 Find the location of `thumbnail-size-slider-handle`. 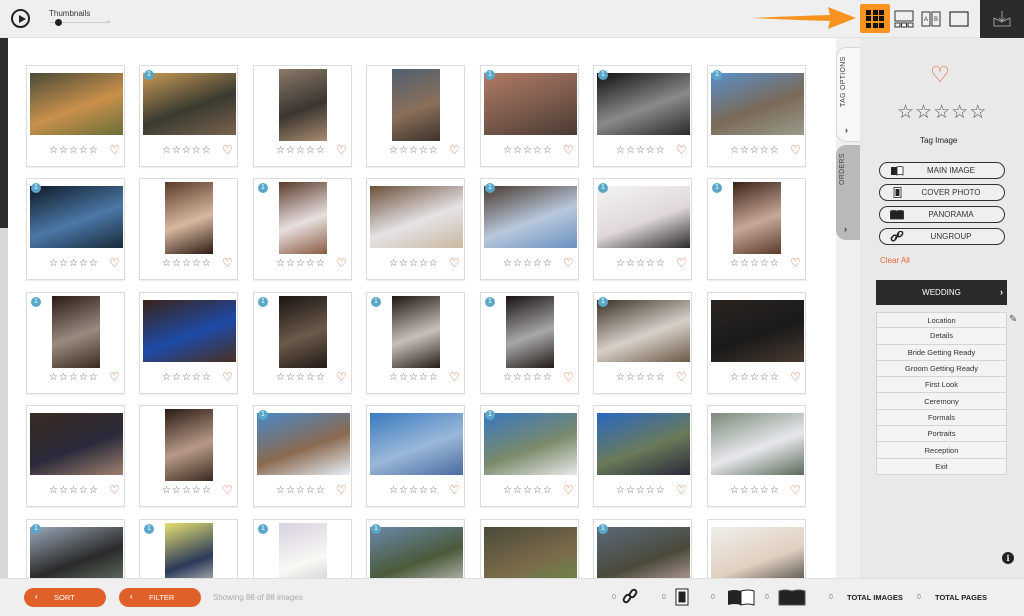

thumbnail-size-slider-handle is located at coordinates (58, 22).